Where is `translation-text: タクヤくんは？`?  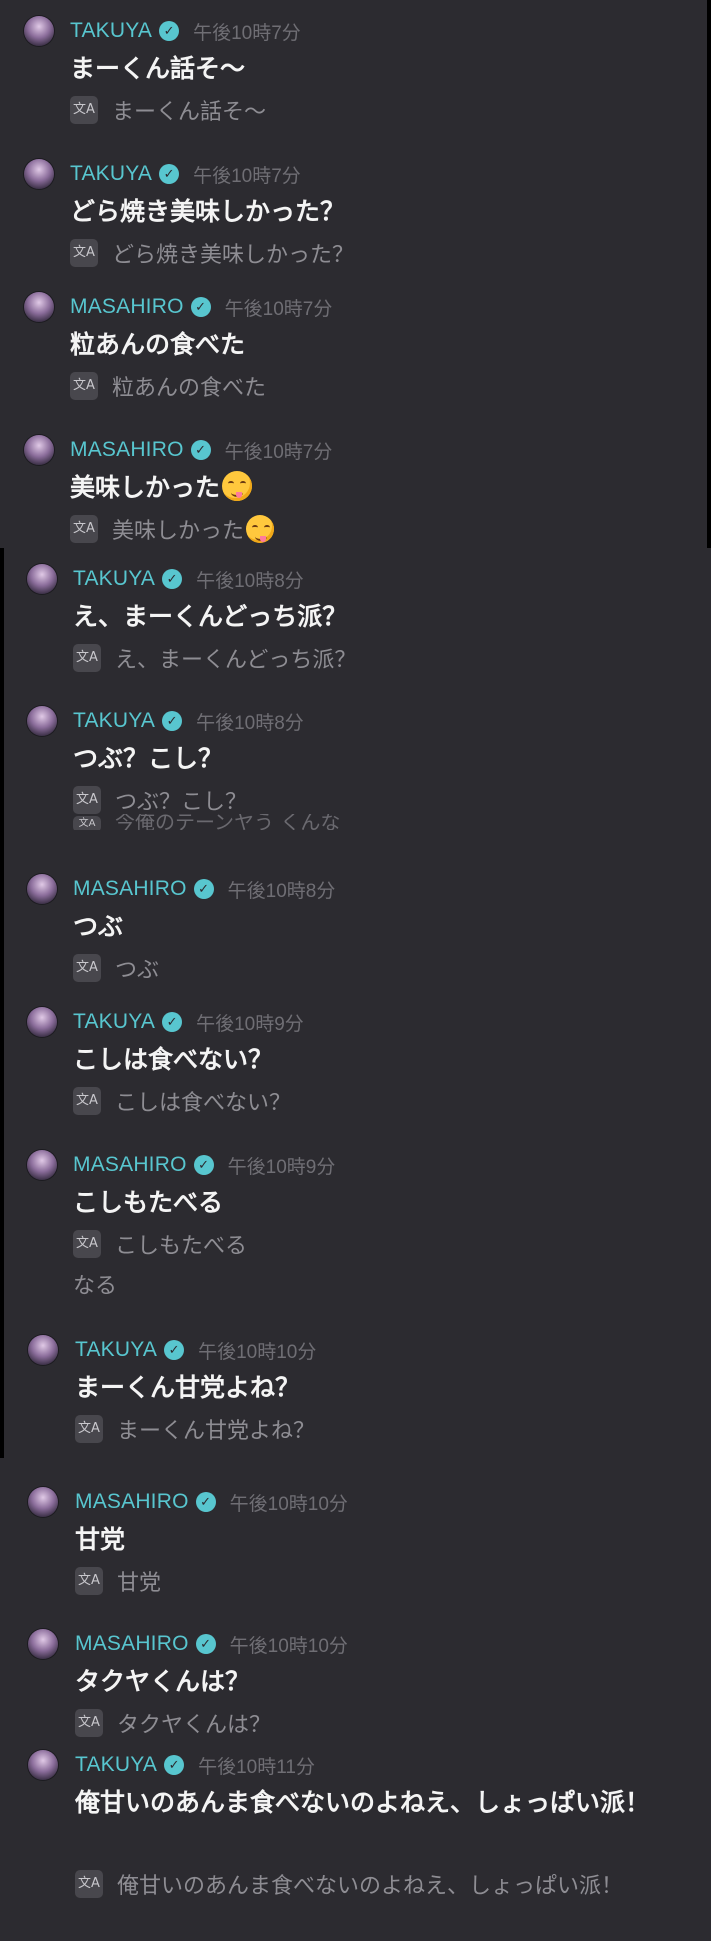 translation-text: タクヤくんは？ is located at coordinates (194, 1725).